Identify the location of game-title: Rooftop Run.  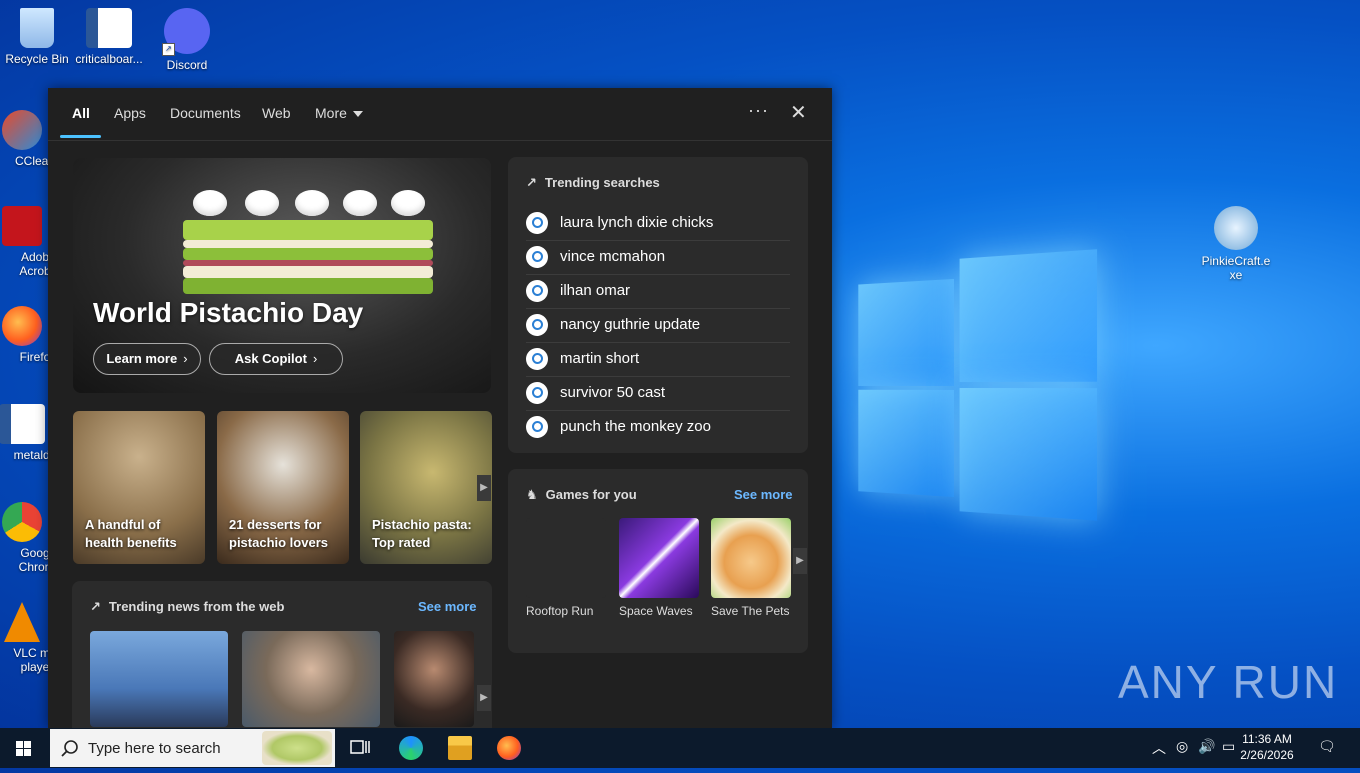
(560, 611).